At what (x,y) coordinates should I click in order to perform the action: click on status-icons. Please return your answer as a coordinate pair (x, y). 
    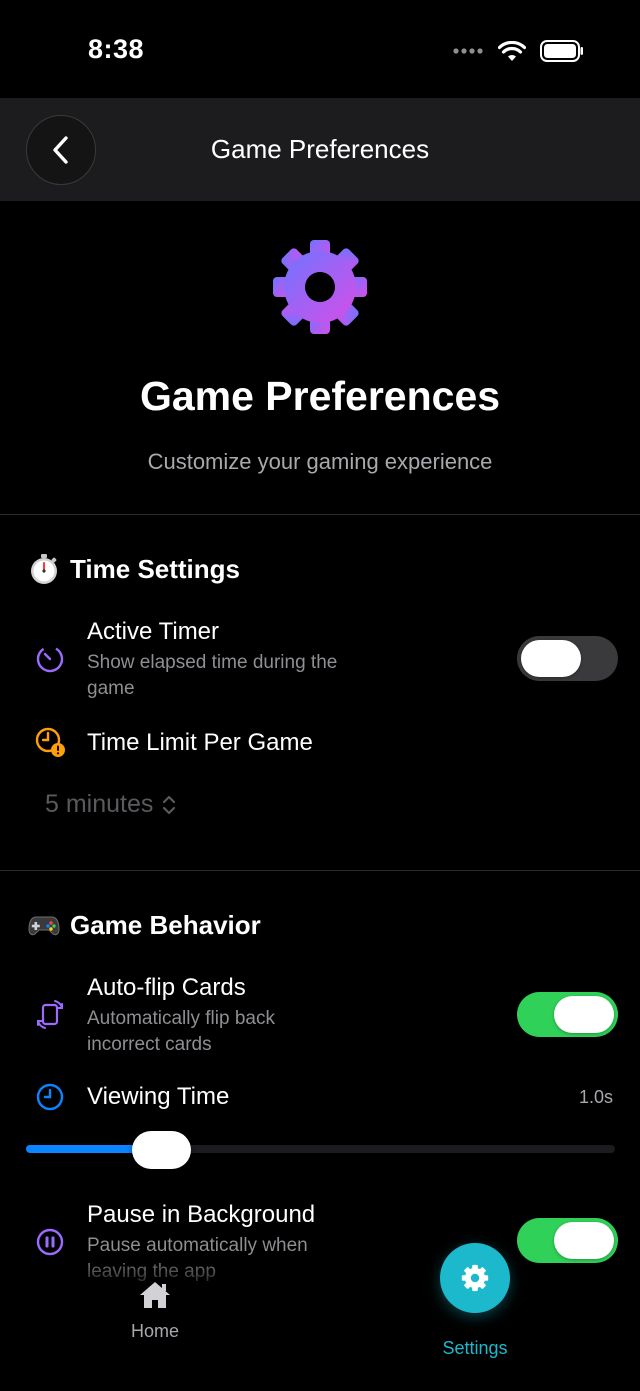
    Looking at the image, I should click on (518, 51).